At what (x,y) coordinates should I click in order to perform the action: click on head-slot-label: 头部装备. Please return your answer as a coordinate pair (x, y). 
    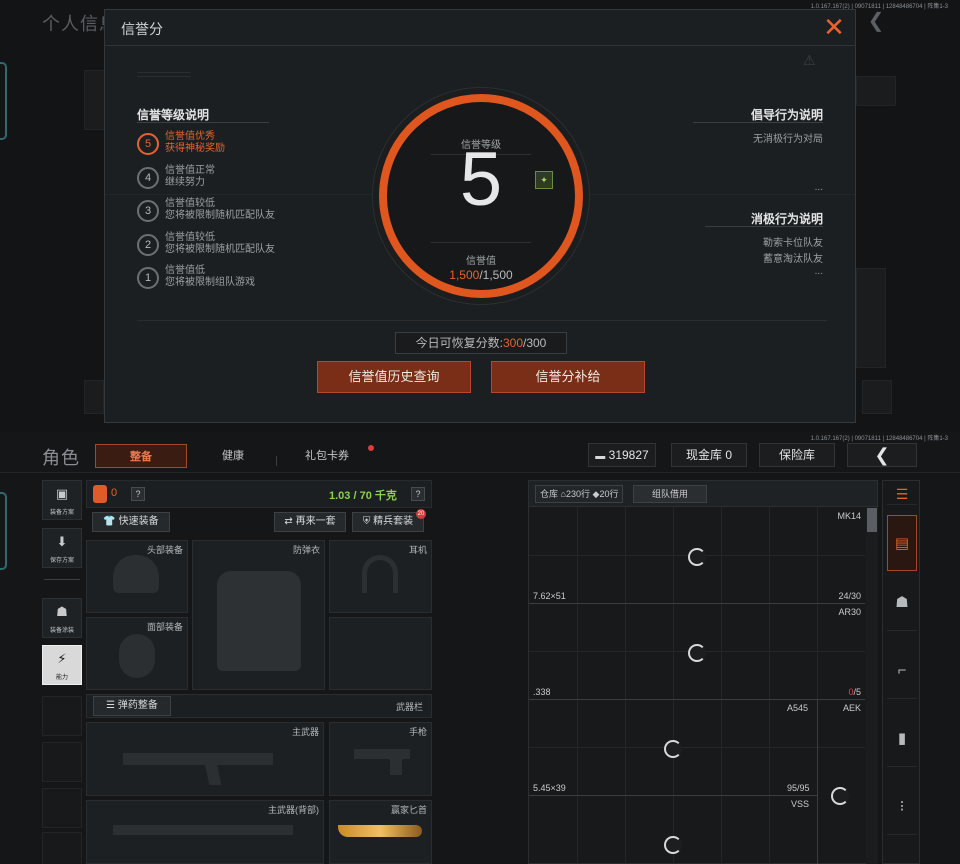
    Looking at the image, I should click on (164, 550).